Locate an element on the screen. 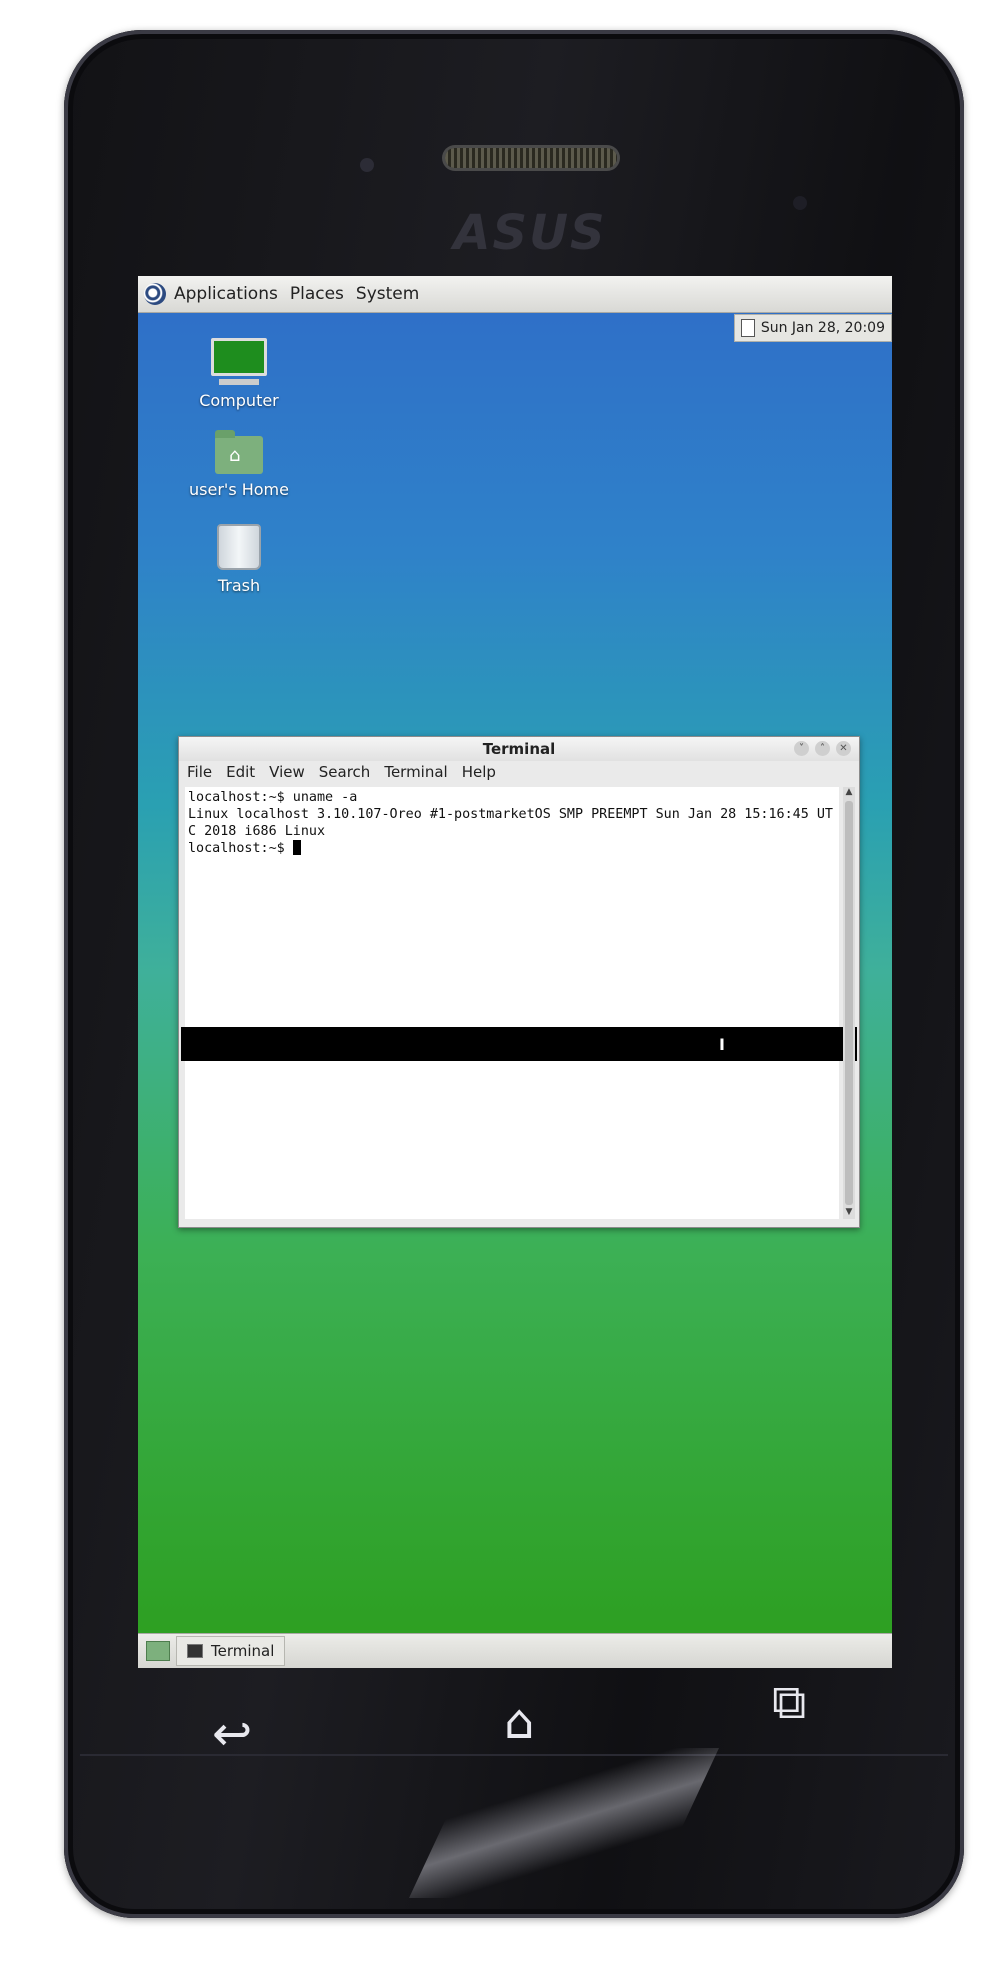  minimize-icon: ˅ is located at coordinates (801, 748).